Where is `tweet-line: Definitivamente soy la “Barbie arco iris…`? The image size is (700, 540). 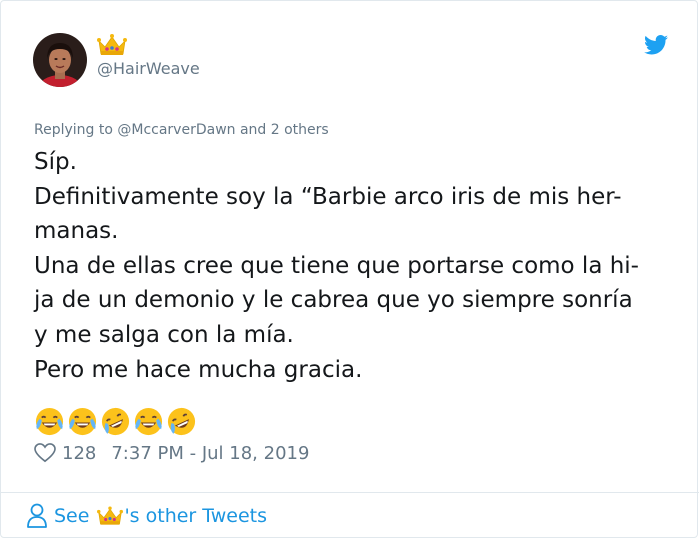 tweet-line: Definitivamente soy la “Barbie arco iris… is located at coordinates (328, 196).